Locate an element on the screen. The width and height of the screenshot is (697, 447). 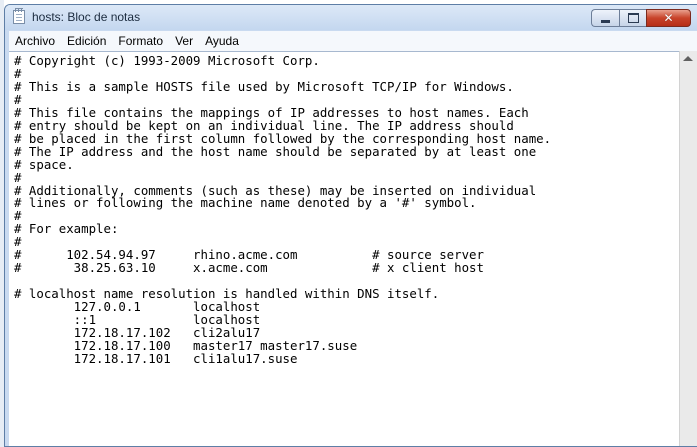
vertical-scrollbar is located at coordinates (688, 248).